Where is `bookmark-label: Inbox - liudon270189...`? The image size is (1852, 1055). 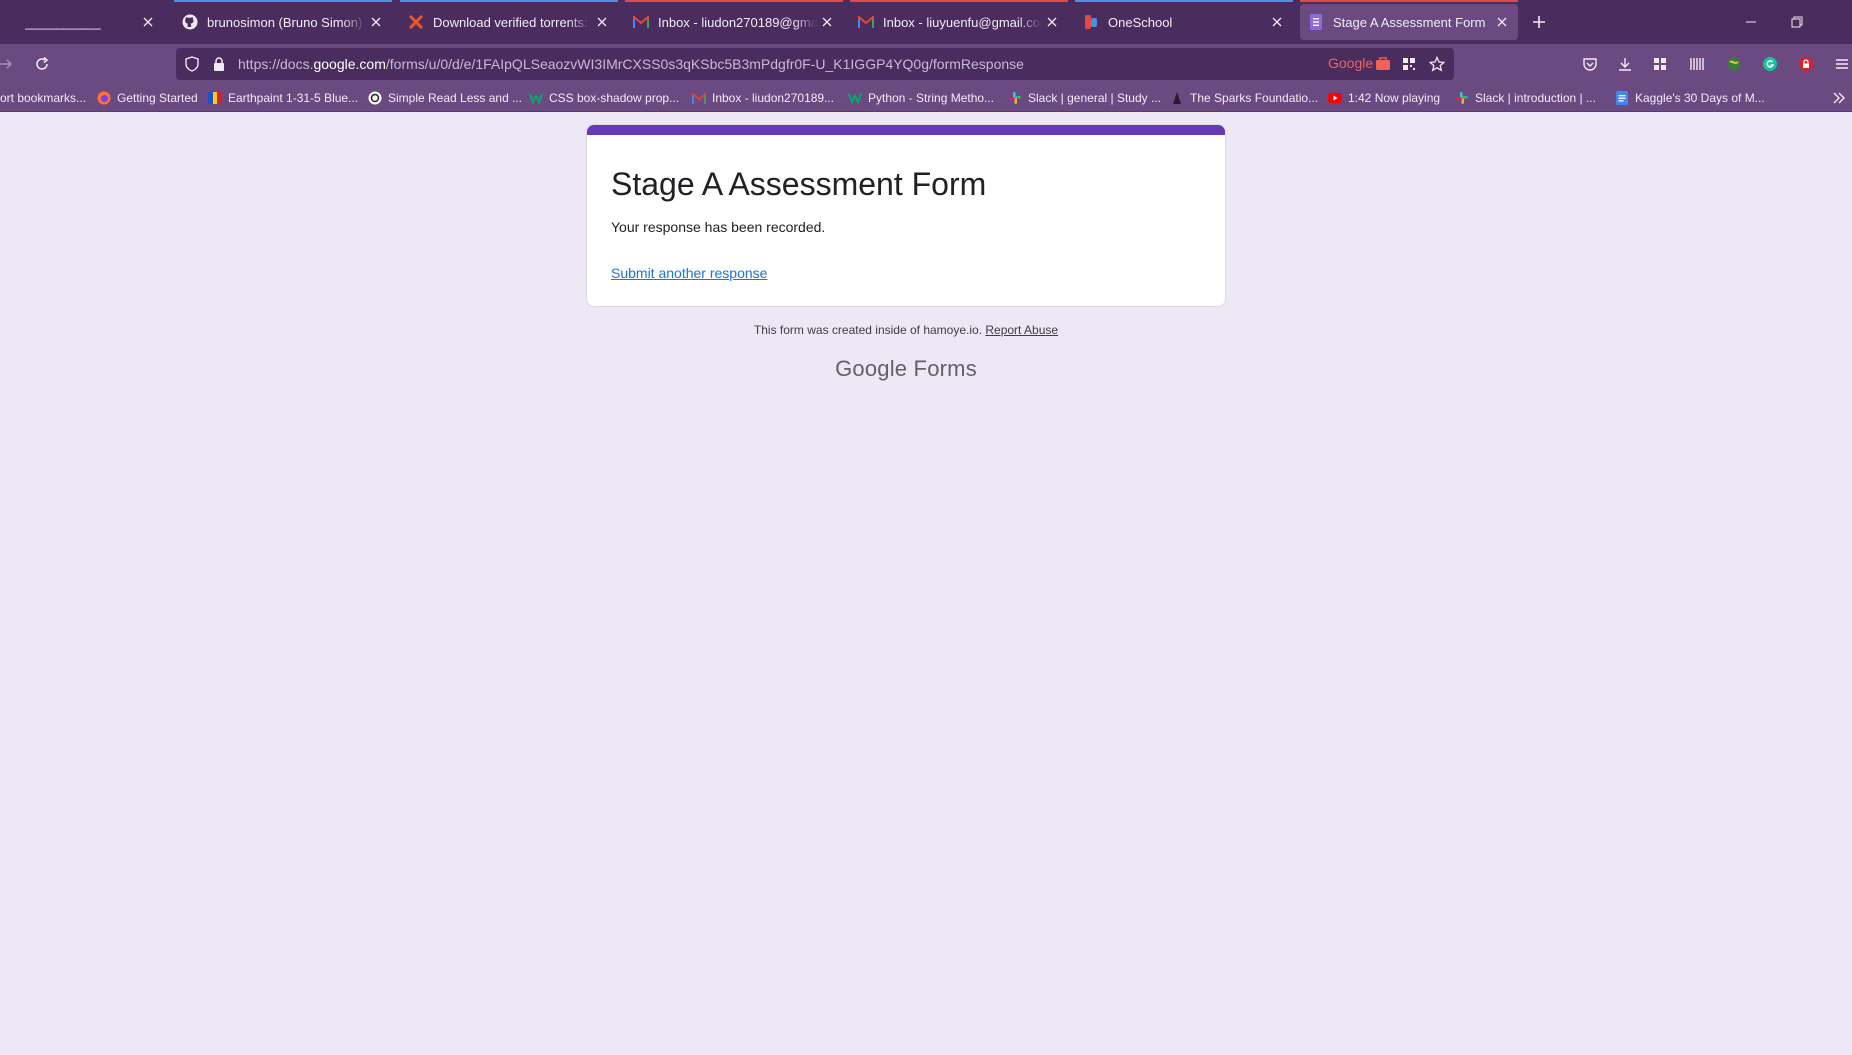
bookmark-label: Inbox - liudon270189... is located at coordinates (773, 98).